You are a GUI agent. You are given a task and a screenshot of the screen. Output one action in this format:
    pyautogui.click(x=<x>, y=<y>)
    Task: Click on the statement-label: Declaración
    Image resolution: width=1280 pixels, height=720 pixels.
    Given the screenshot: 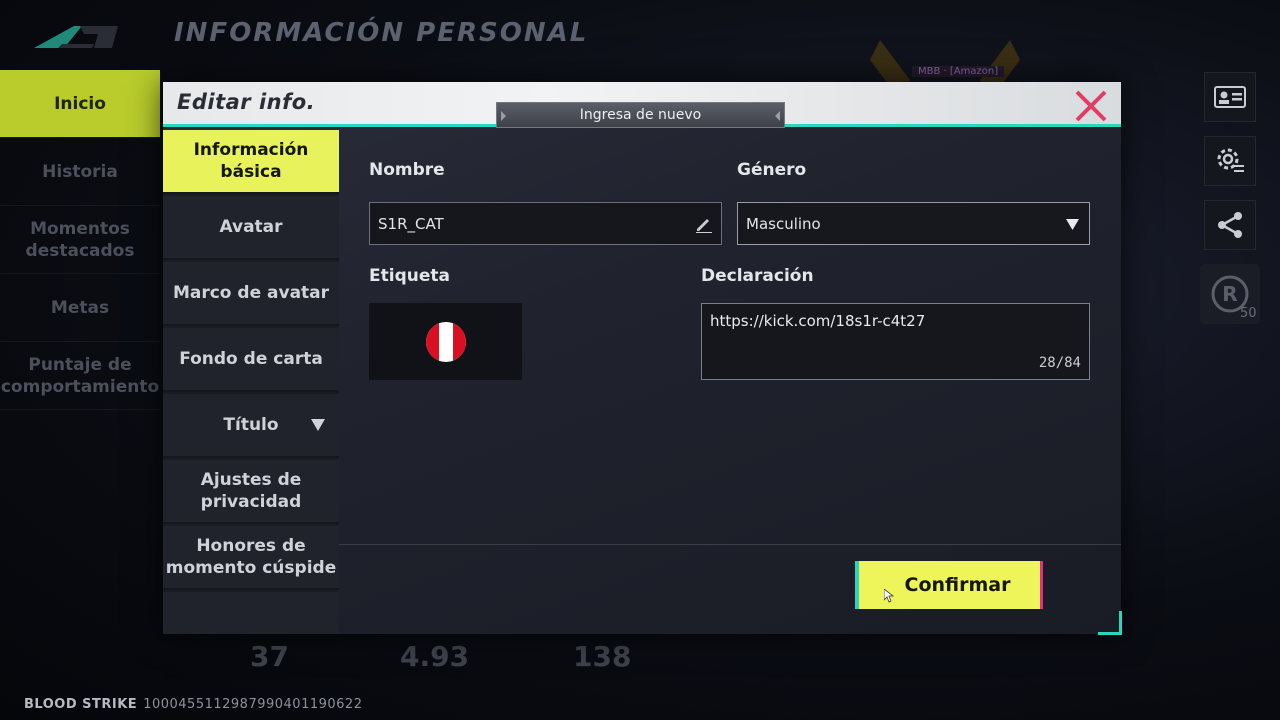 What is the action you would take?
    pyautogui.click(x=757, y=276)
    